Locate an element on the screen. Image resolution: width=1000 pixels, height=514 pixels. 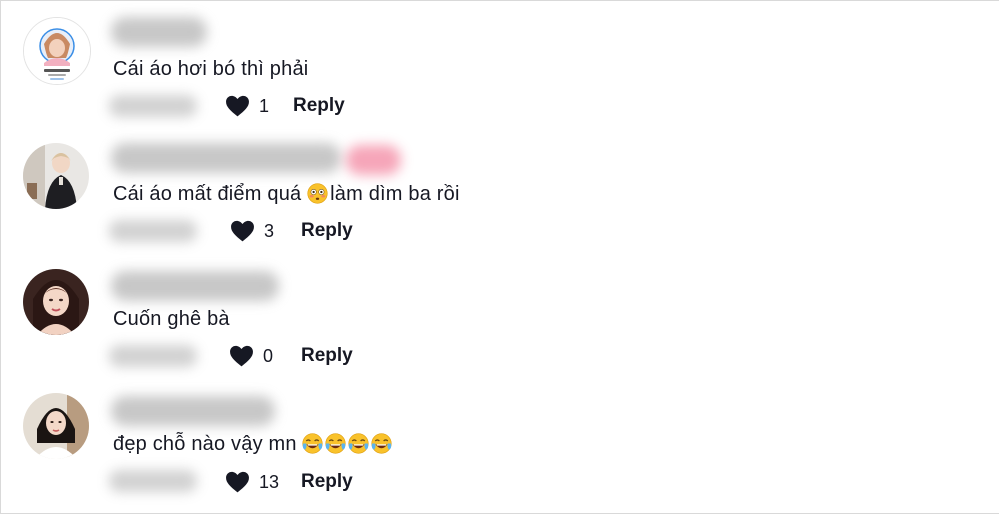
like-count: 1 is located at coordinates (264, 105).